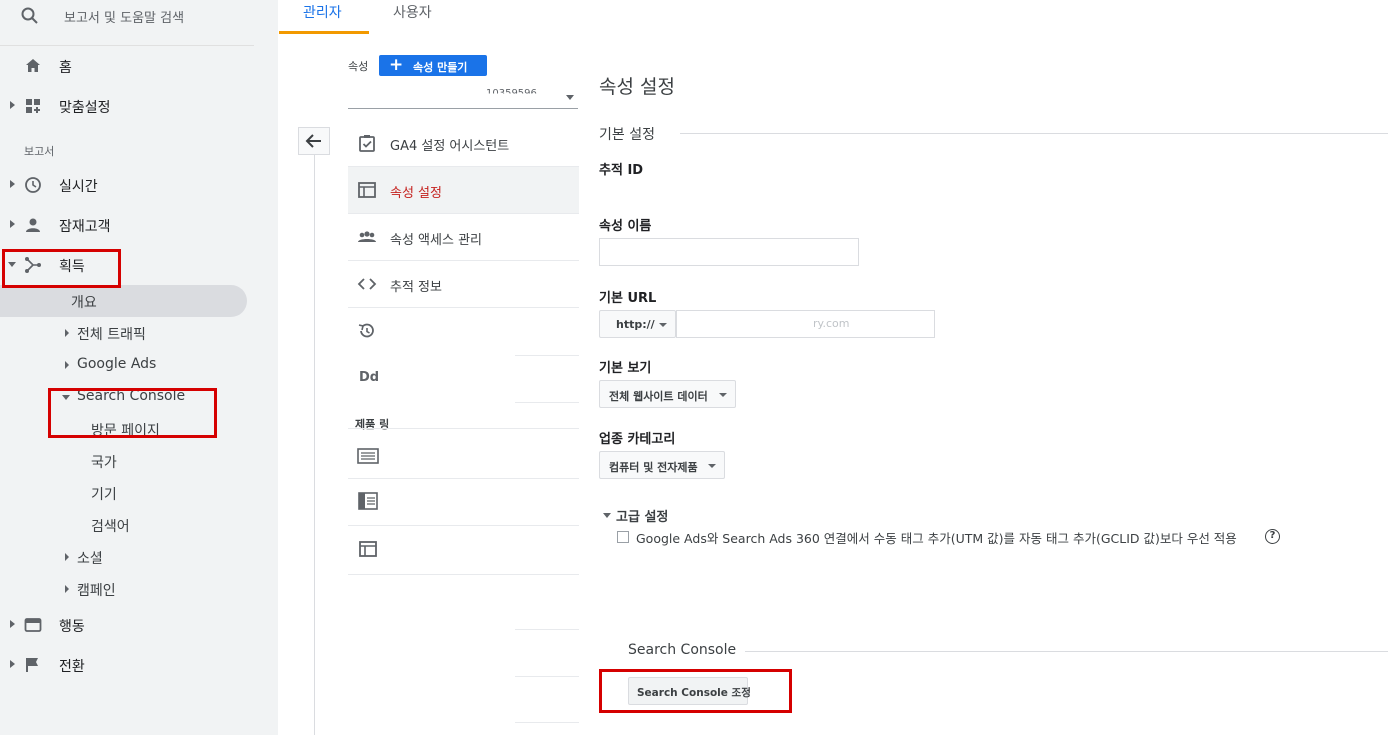 The image size is (1388, 735). Describe the element at coordinates (72, 627) in the screenshot. I see `sidebar-item-label: 행동` at that location.